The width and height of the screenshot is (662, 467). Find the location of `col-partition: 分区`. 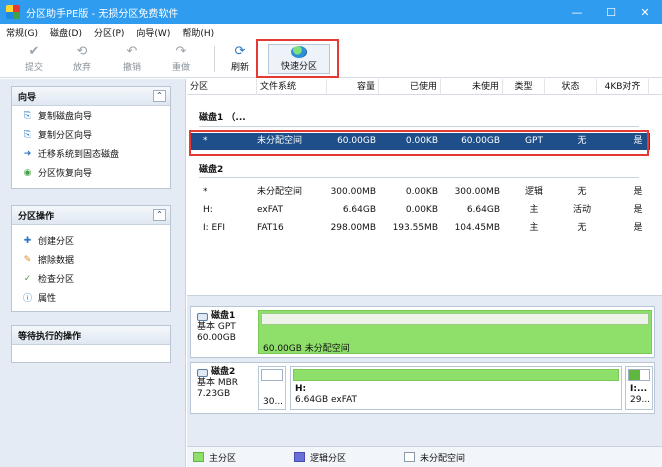

col-partition: 分区 is located at coordinates (222, 87).